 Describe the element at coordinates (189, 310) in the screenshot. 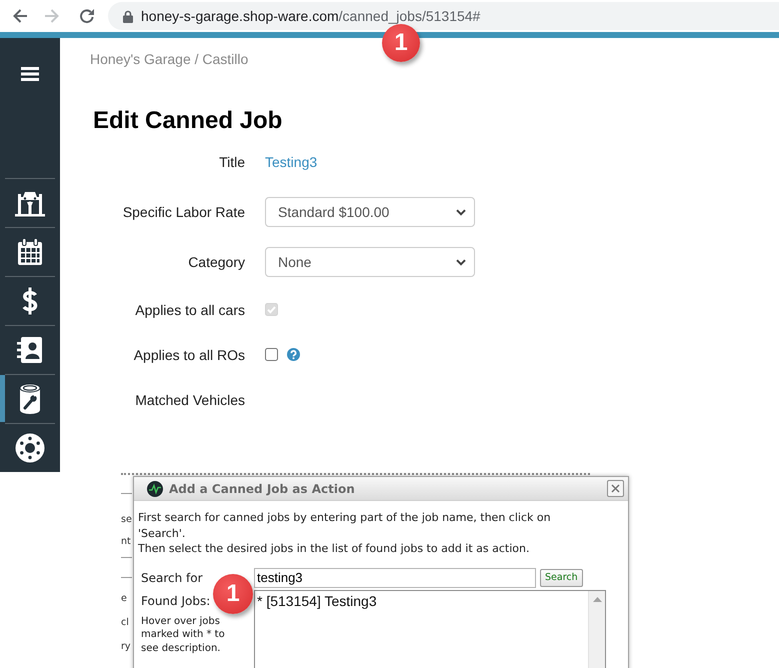

I see `field-label: Applies to all cars` at that location.